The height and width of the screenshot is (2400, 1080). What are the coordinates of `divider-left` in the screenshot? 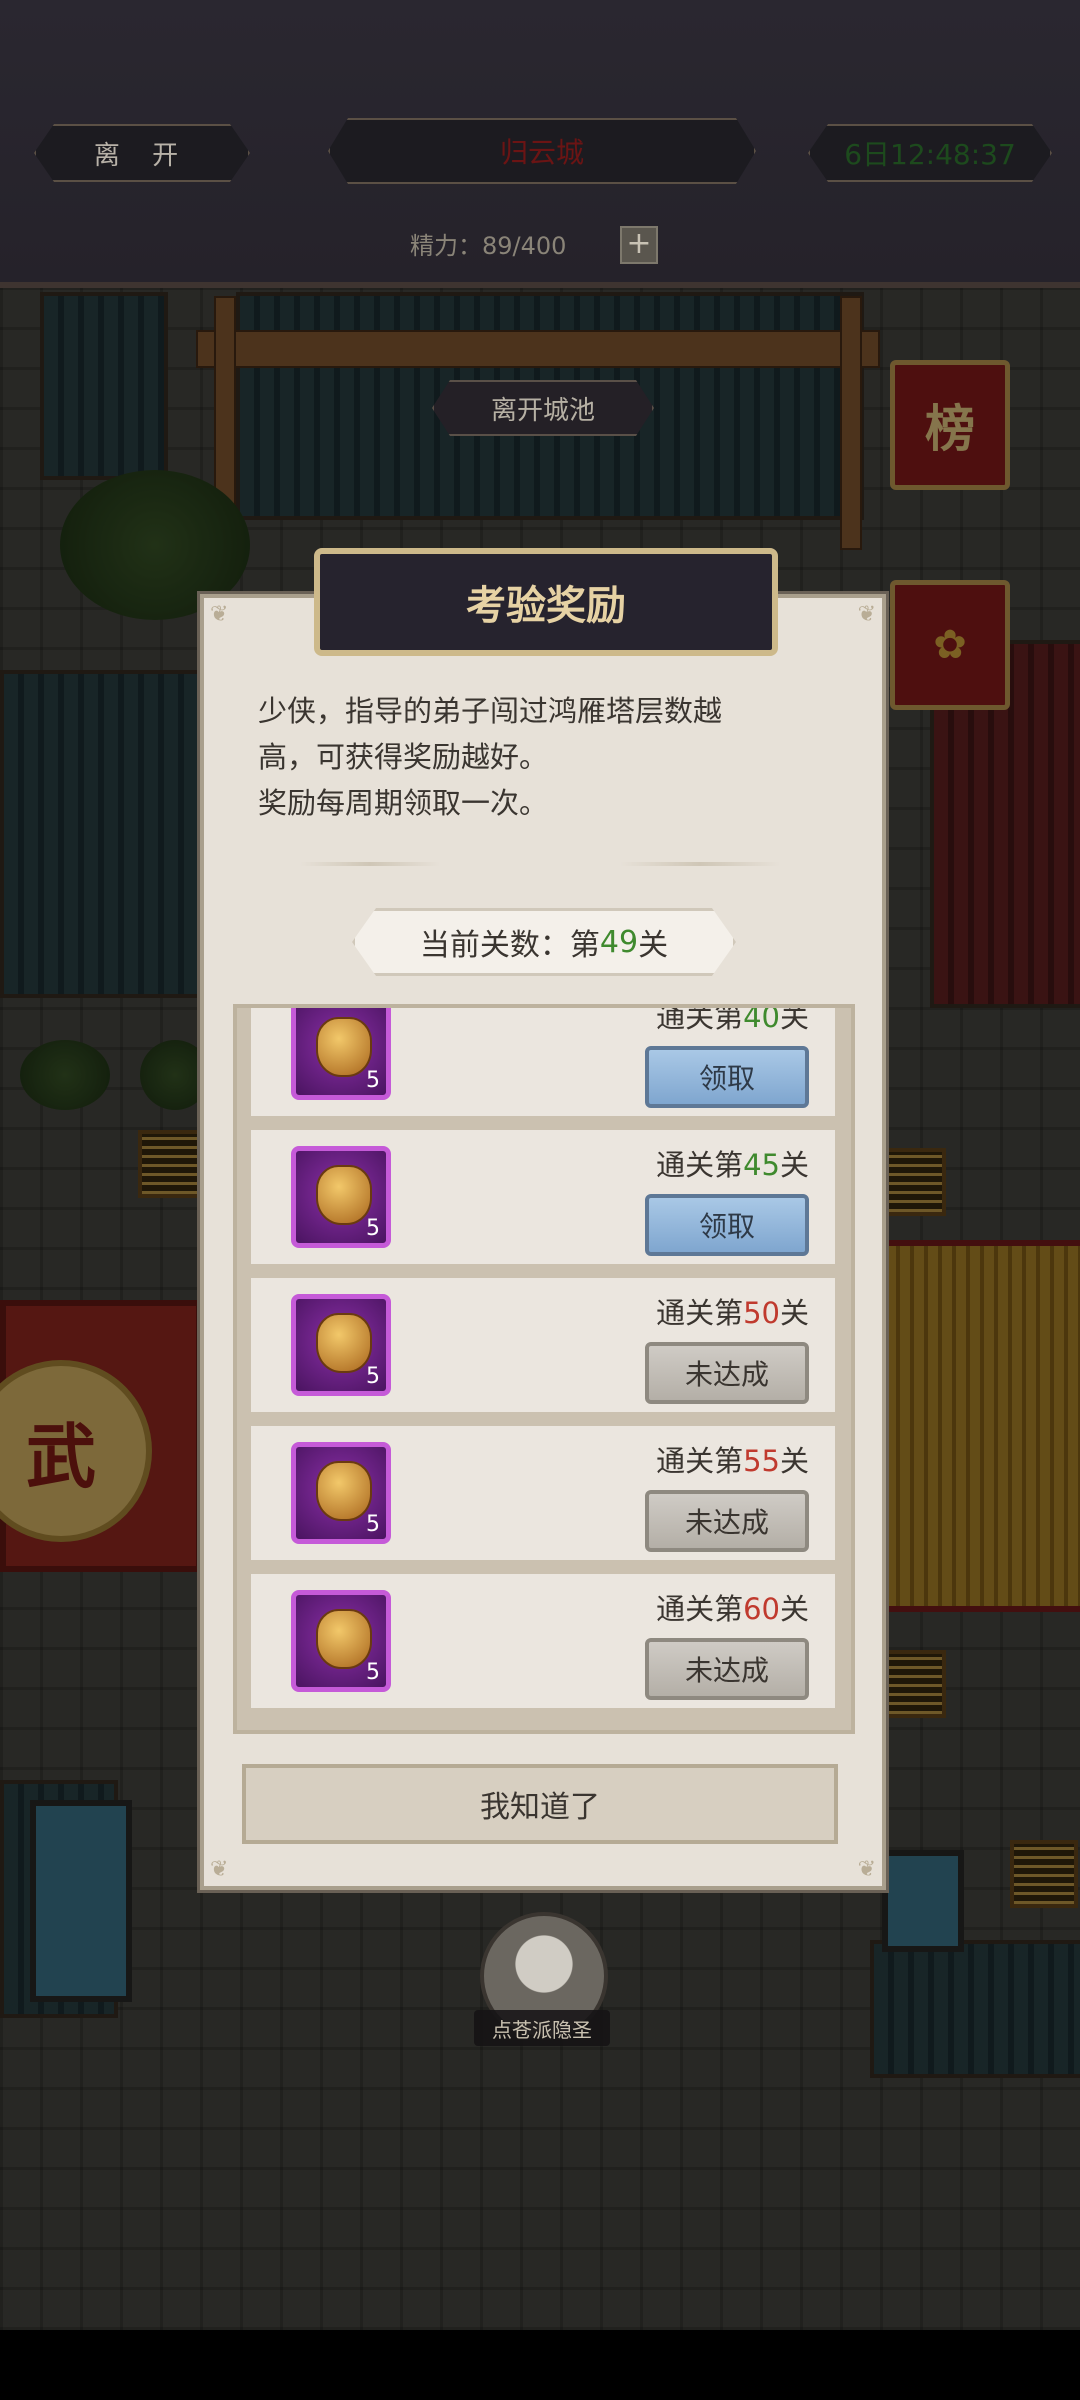 It's located at (370, 864).